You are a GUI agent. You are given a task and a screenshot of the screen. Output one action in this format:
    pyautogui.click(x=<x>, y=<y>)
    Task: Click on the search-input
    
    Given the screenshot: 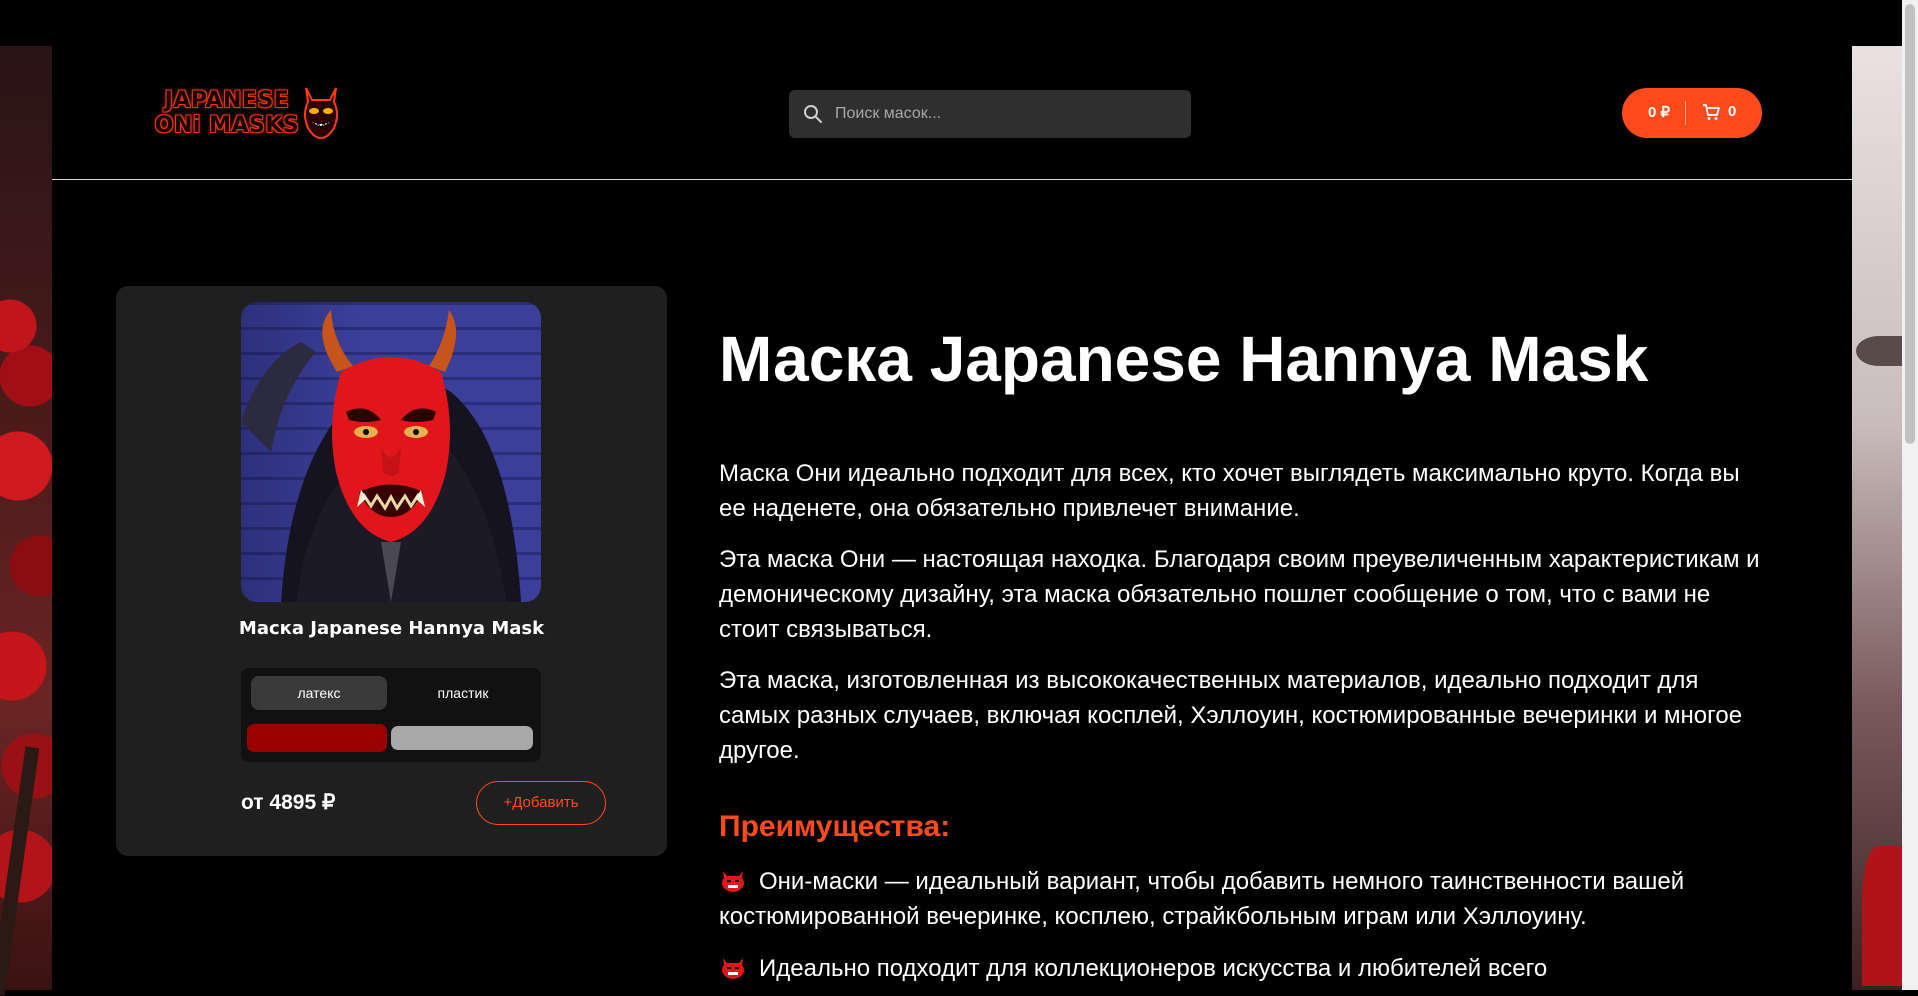 What is the action you would take?
    pyautogui.click(x=1005, y=114)
    